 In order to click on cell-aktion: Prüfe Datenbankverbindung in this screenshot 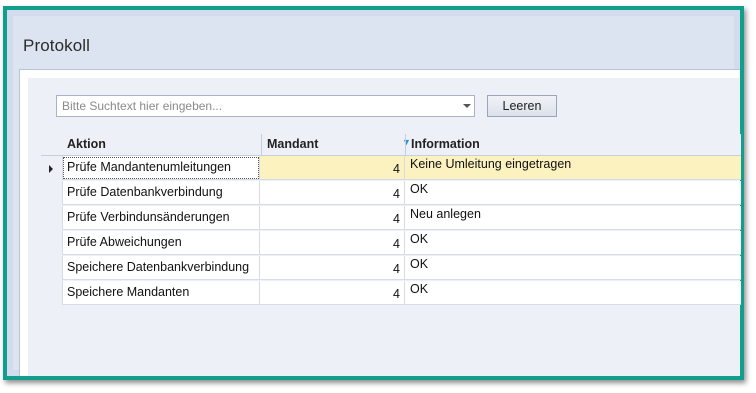, I will do `click(161, 193)`.